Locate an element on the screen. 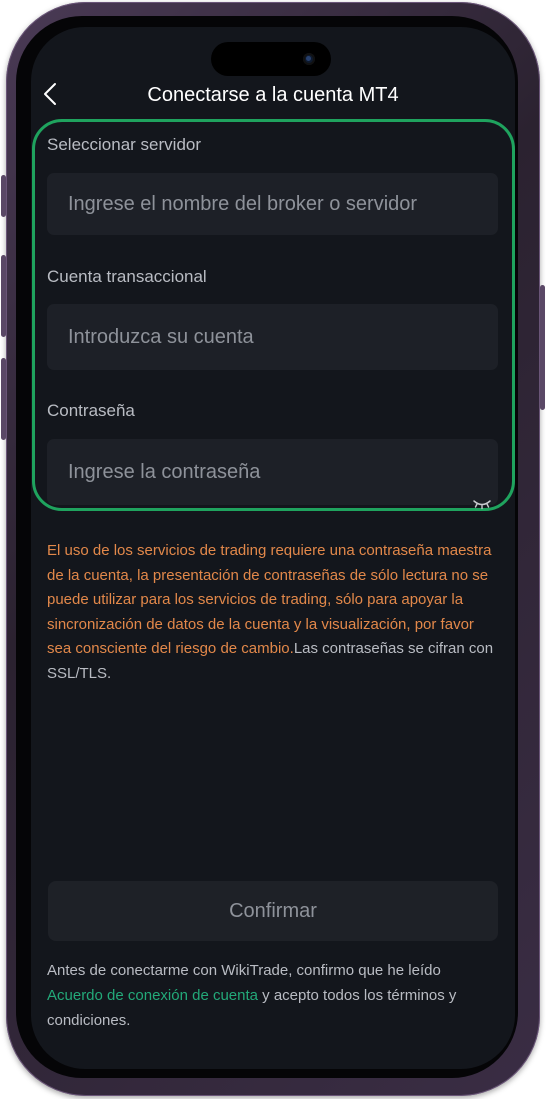 This screenshot has height=1099, width=546. password-label: Contraseña is located at coordinates (91, 410).